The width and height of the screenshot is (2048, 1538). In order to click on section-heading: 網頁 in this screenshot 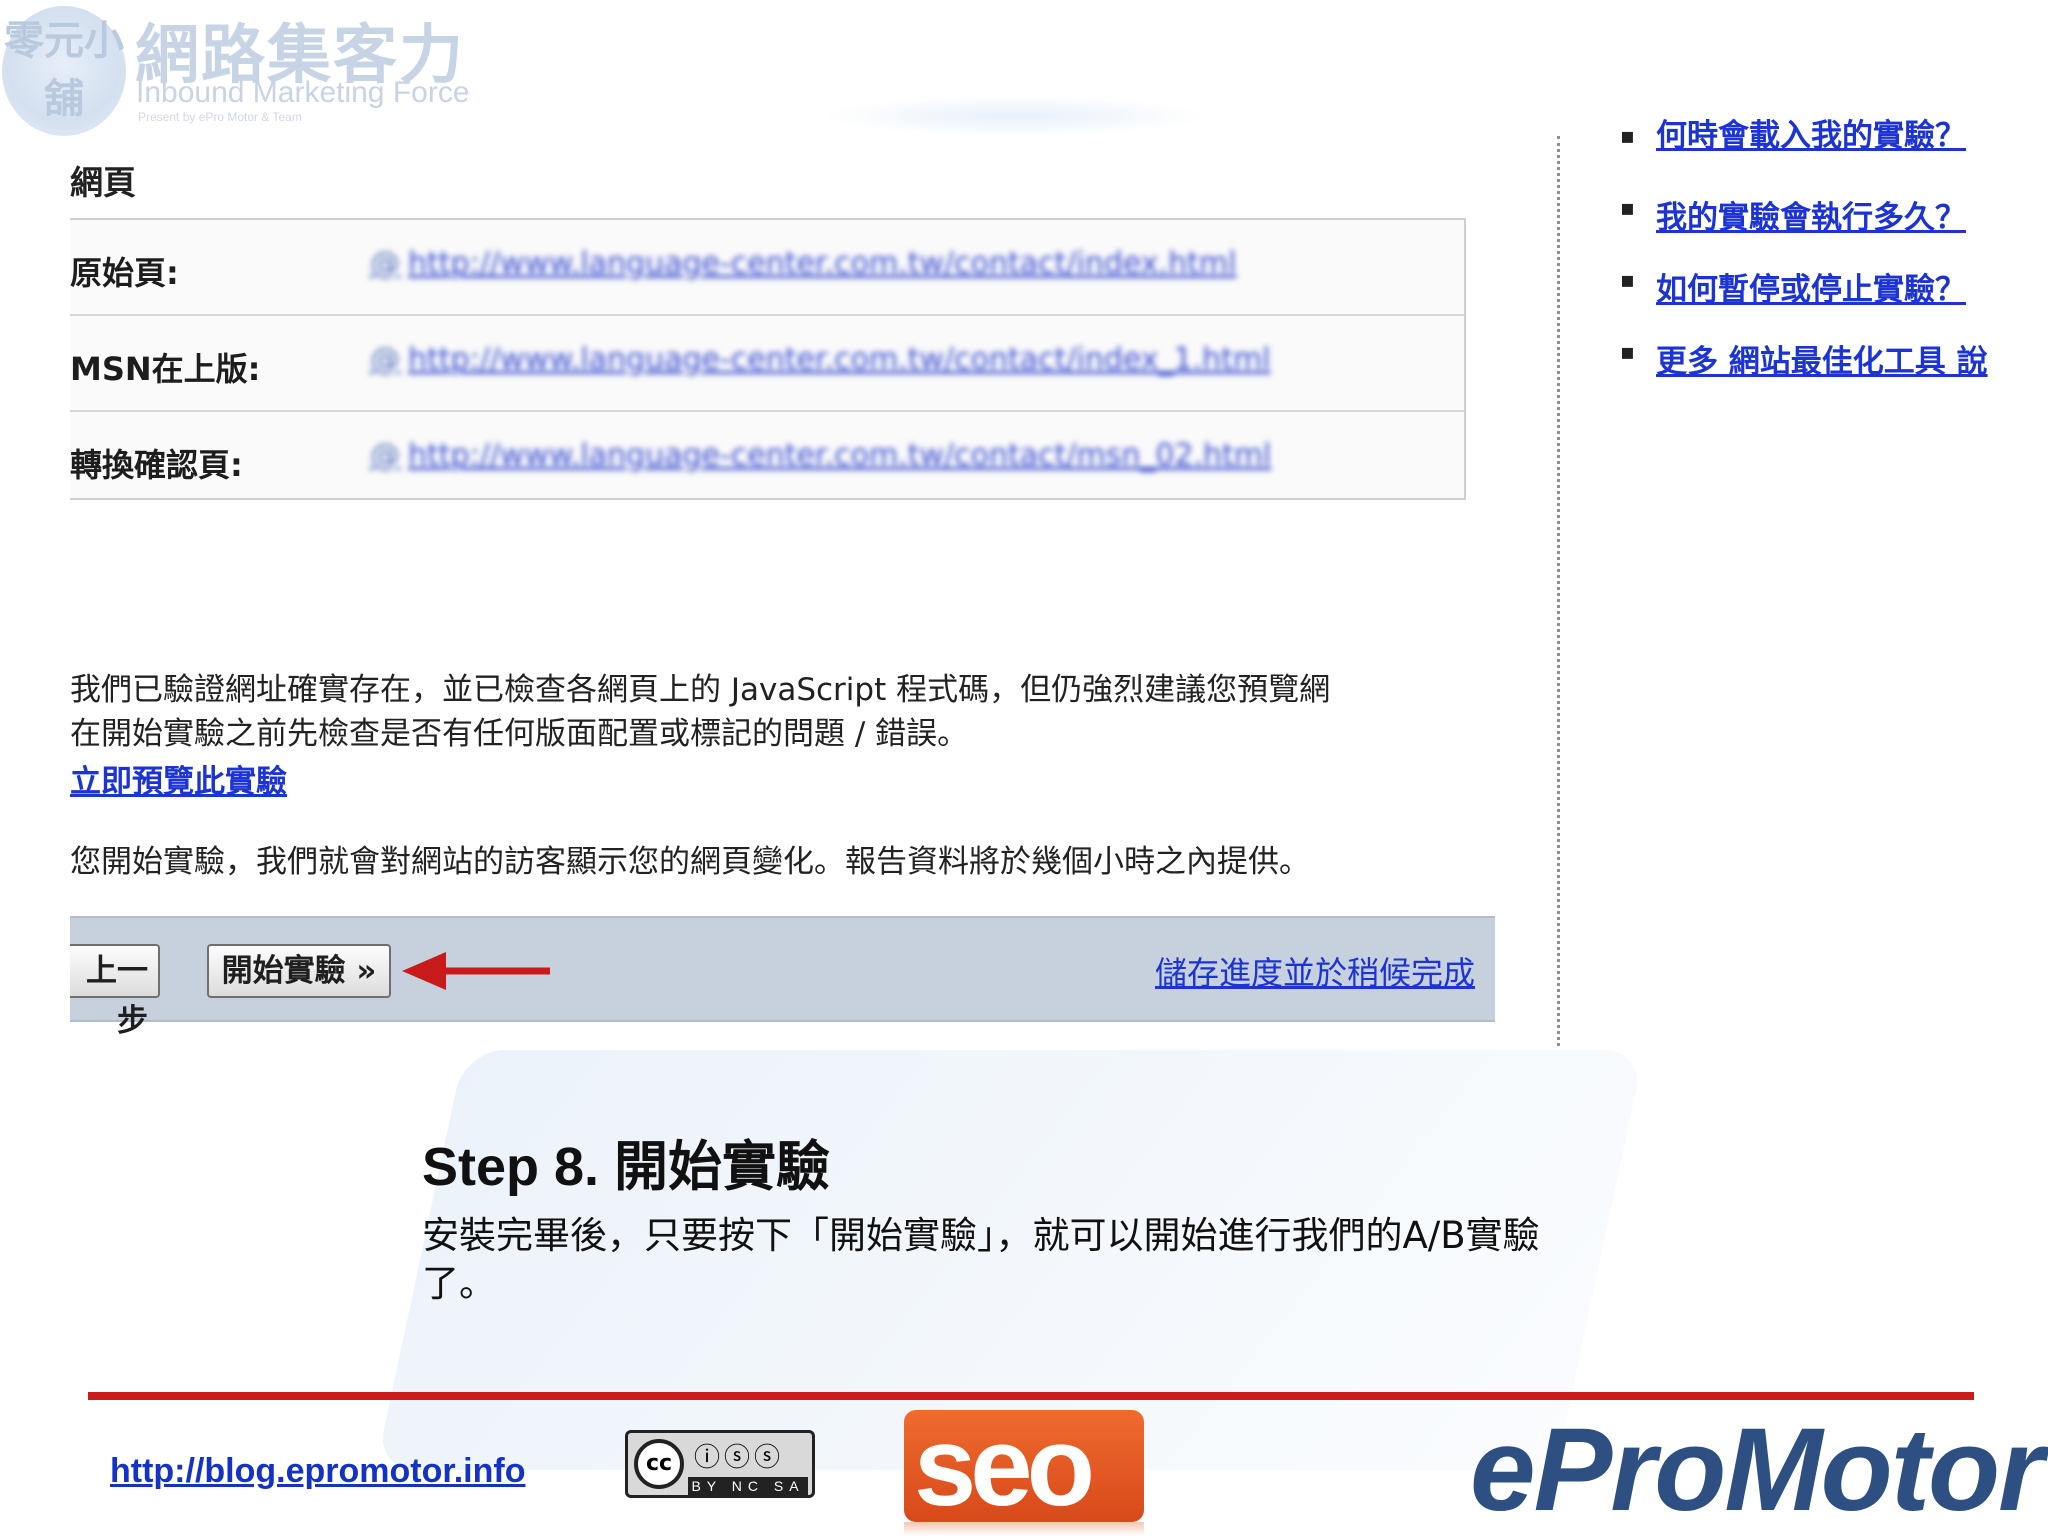, I will do `click(103, 182)`.